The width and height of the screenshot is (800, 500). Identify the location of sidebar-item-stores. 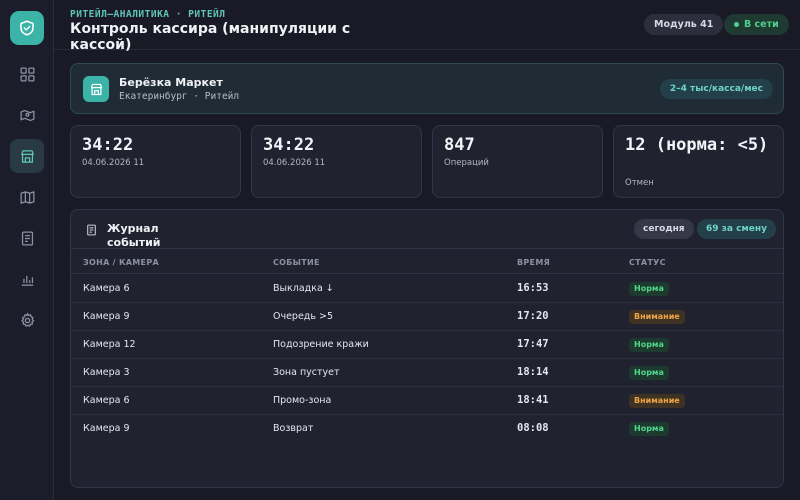
(27, 156).